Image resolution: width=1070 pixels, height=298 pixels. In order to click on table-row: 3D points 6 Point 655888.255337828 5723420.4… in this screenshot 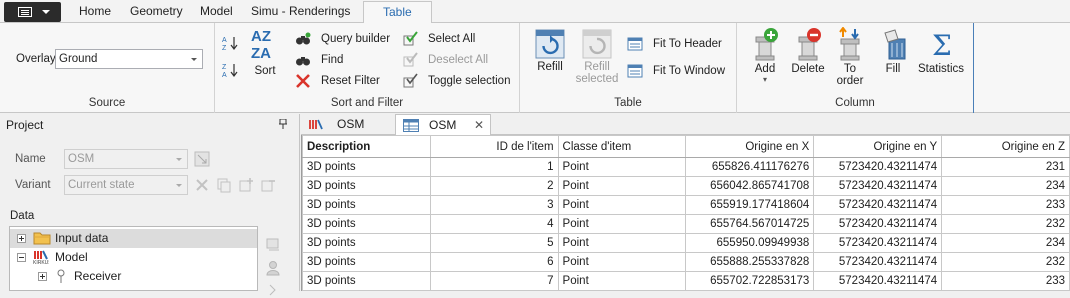, I will do `click(686, 262)`.